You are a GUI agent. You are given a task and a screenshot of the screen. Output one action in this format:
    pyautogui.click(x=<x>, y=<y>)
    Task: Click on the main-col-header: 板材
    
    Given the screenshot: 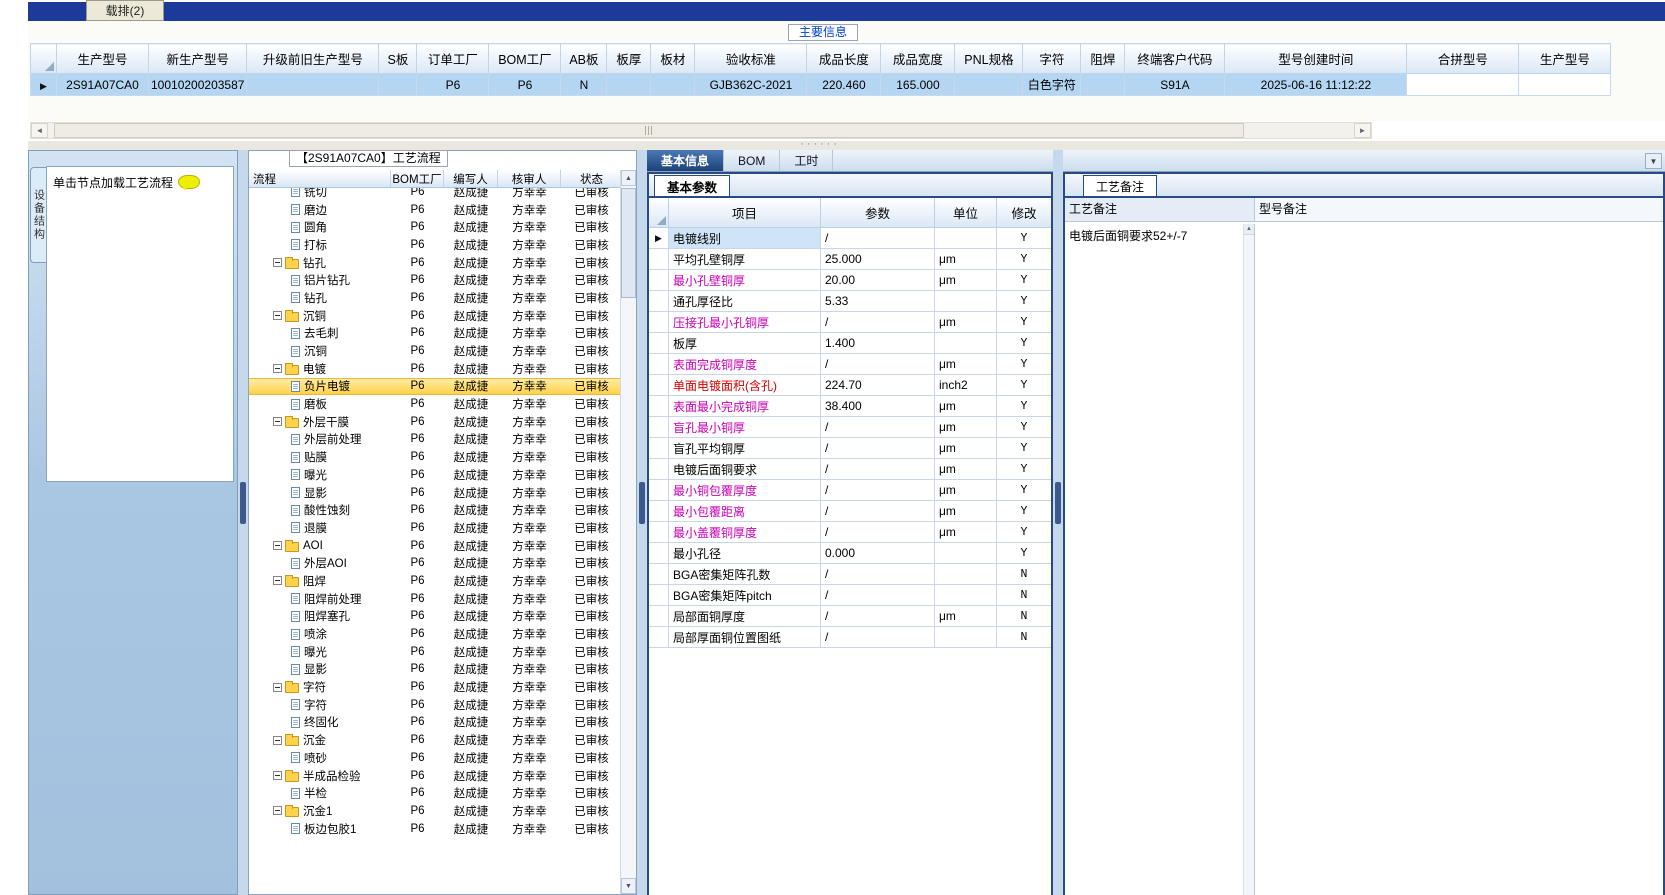 What is the action you would take?
    pyautogui.click(x=673, y=58)
    